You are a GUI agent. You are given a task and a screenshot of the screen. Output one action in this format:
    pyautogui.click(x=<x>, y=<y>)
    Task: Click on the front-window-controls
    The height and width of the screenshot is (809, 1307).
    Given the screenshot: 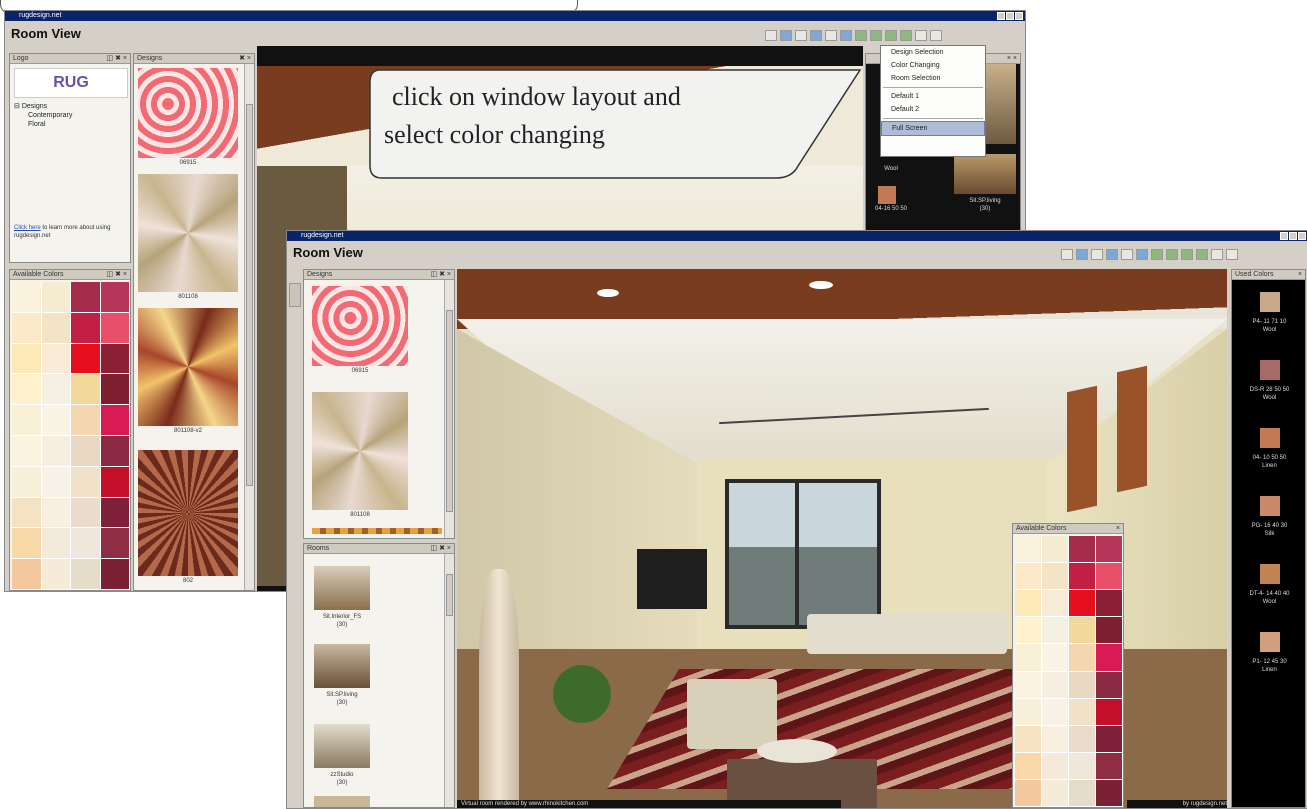 What is the action you would take?
    pyautogui.click(x=1293, y=236)
    